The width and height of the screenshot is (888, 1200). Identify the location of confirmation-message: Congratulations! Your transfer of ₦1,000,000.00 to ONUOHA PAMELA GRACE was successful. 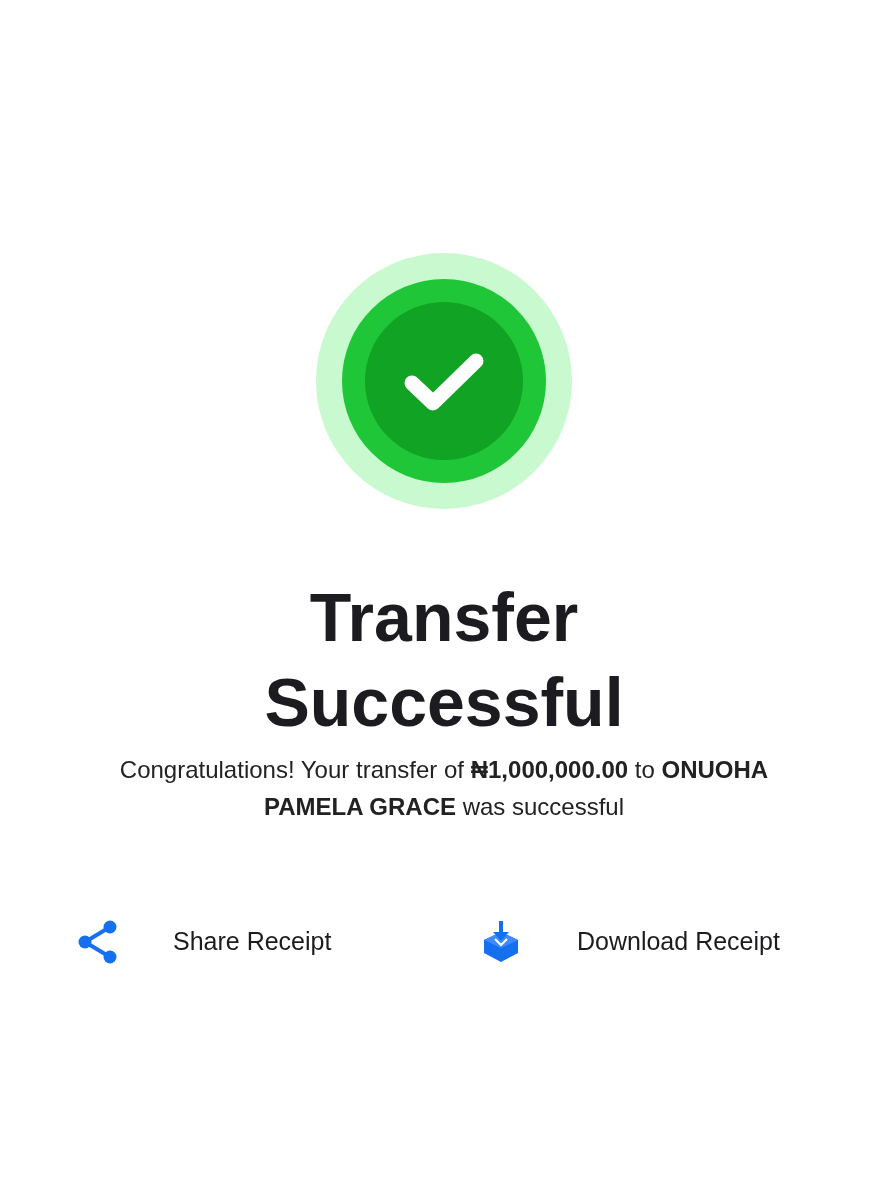
(444, 788).